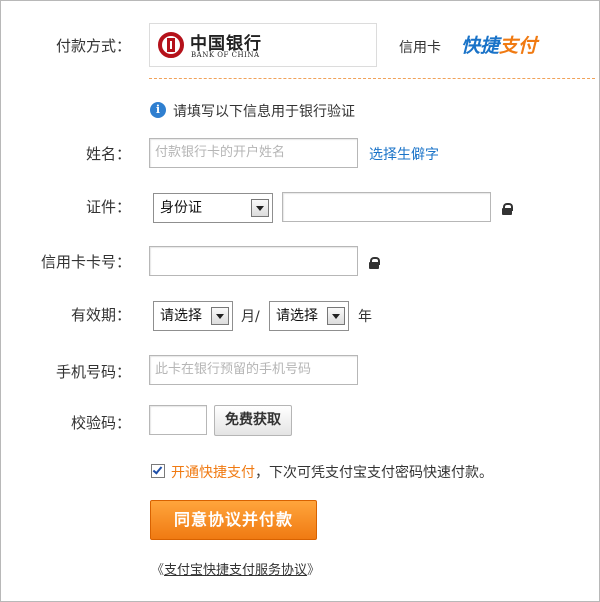 This screenshot has height=602, width=600. I want to click on phone-input: 此卡在银行预留的手机号码, so click(253, 370).